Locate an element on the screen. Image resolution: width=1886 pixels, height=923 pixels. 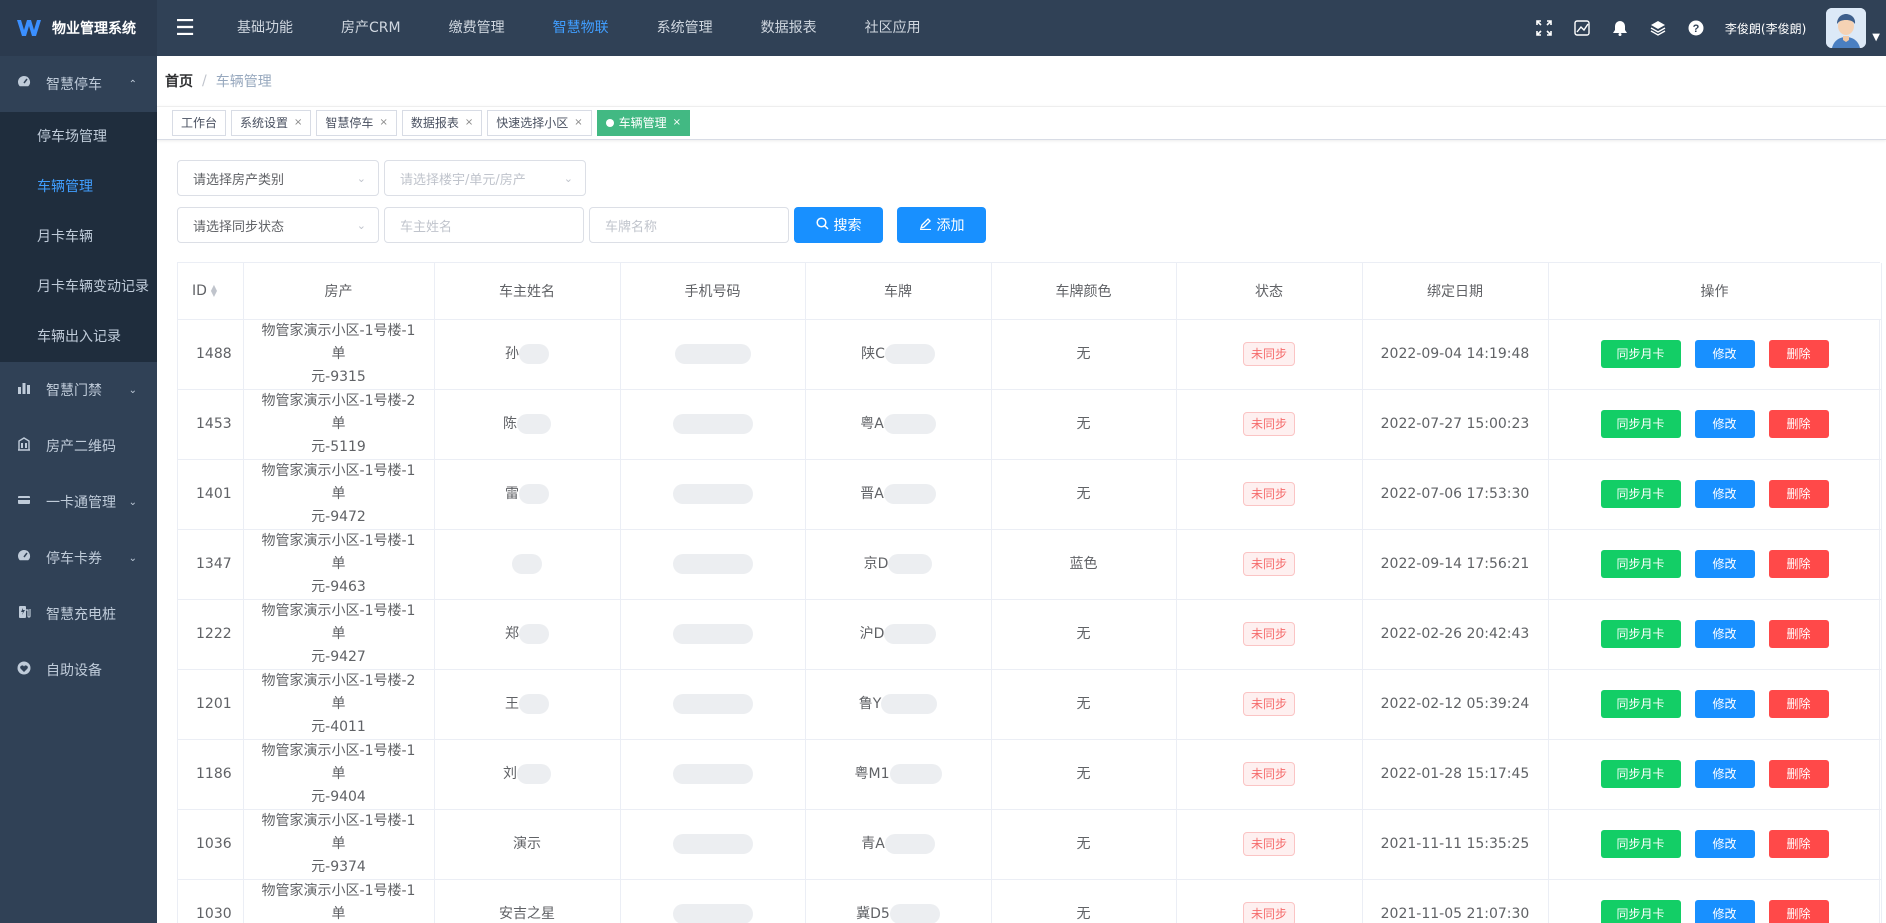
chart-icon is located at coordinates (1582, 28).